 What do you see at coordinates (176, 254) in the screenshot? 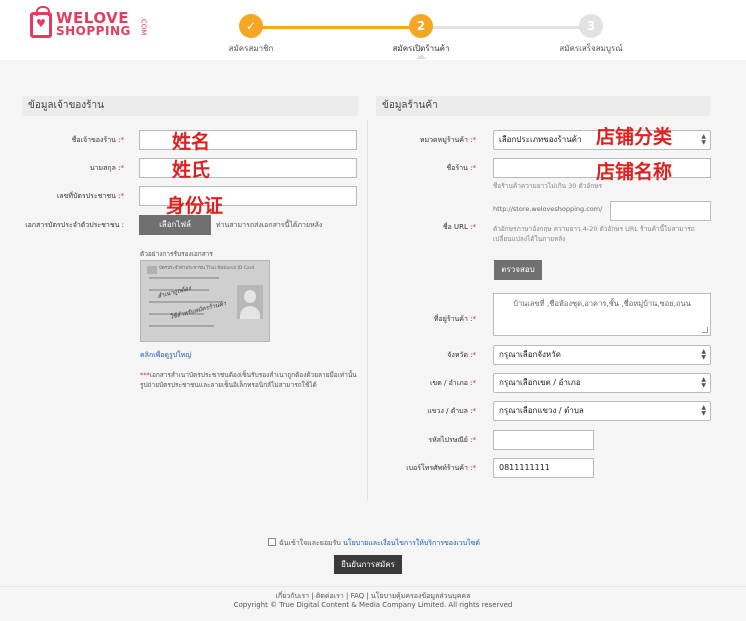
I see `sample-title: ตัวอย่างการรับรองเอกสาร` at bounding box center [176, 254].